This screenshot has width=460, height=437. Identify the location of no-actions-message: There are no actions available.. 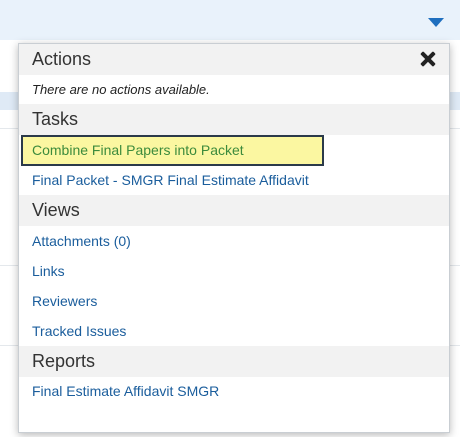
(121, 89).